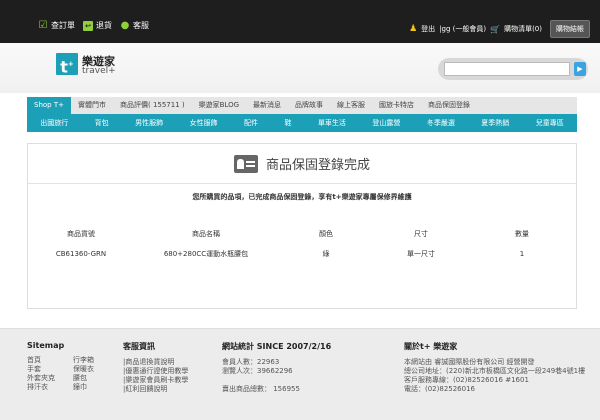 The image size is (600, 420). Describe the element at coordinates (317, 165) in the screenshot. I see `page-title: 商品保固登錄完成` at that location.